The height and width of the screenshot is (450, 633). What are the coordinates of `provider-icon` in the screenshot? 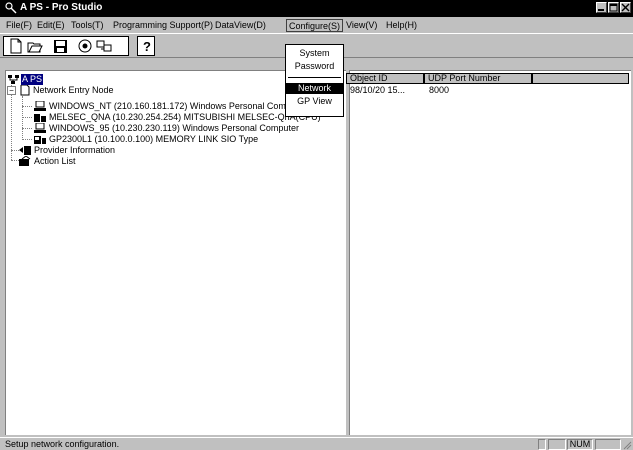 It's located at (25, 150).